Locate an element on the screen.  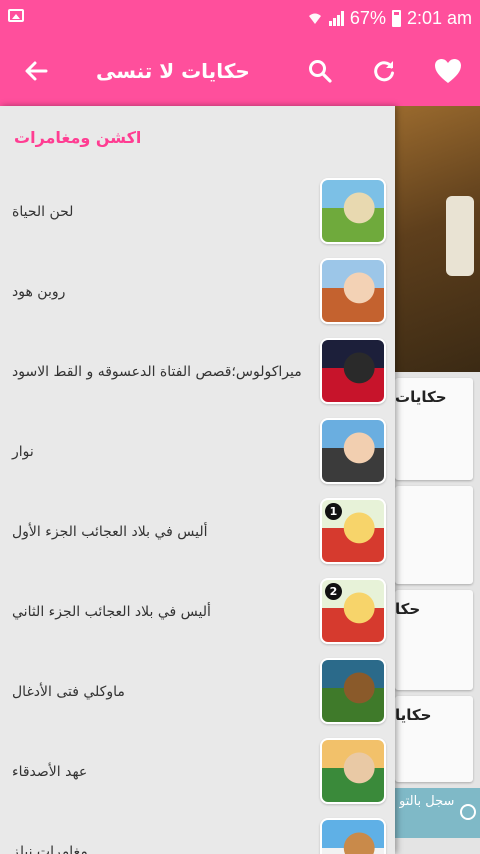
drawer-item-label-wrap: أليس في بلاد العجائب الجزء الأول is located at coordinates (161, 532).